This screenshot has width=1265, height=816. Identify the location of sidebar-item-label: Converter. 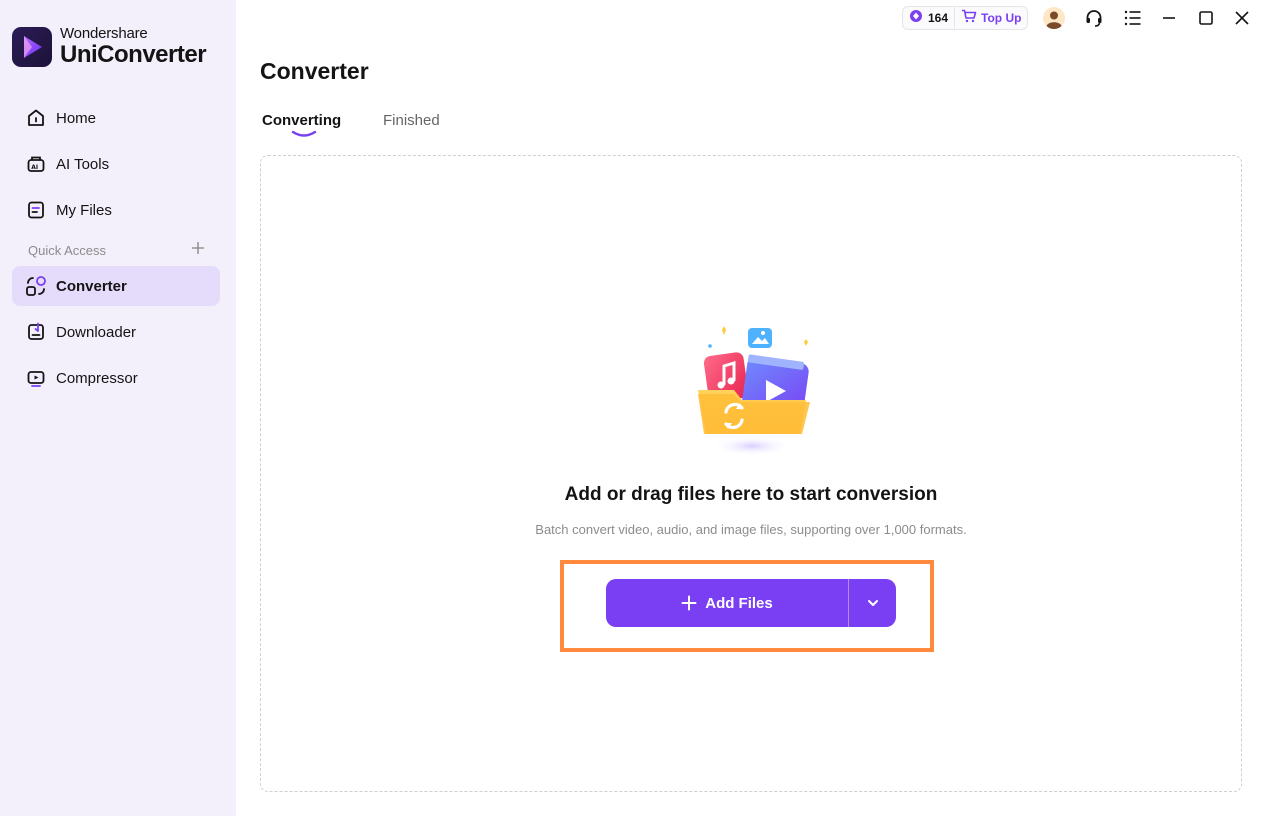
(91, 286).